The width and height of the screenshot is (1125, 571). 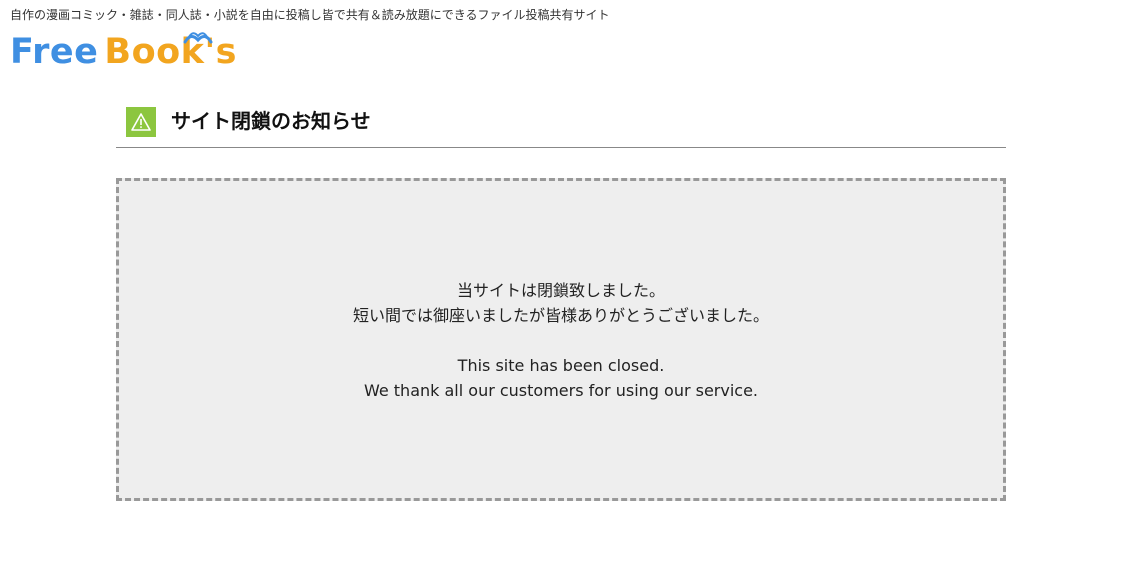 What do you see at coordinates (170, 52) in the screenshot?
I see `logo-books-text: Book's` at bounding box center [170, 52].